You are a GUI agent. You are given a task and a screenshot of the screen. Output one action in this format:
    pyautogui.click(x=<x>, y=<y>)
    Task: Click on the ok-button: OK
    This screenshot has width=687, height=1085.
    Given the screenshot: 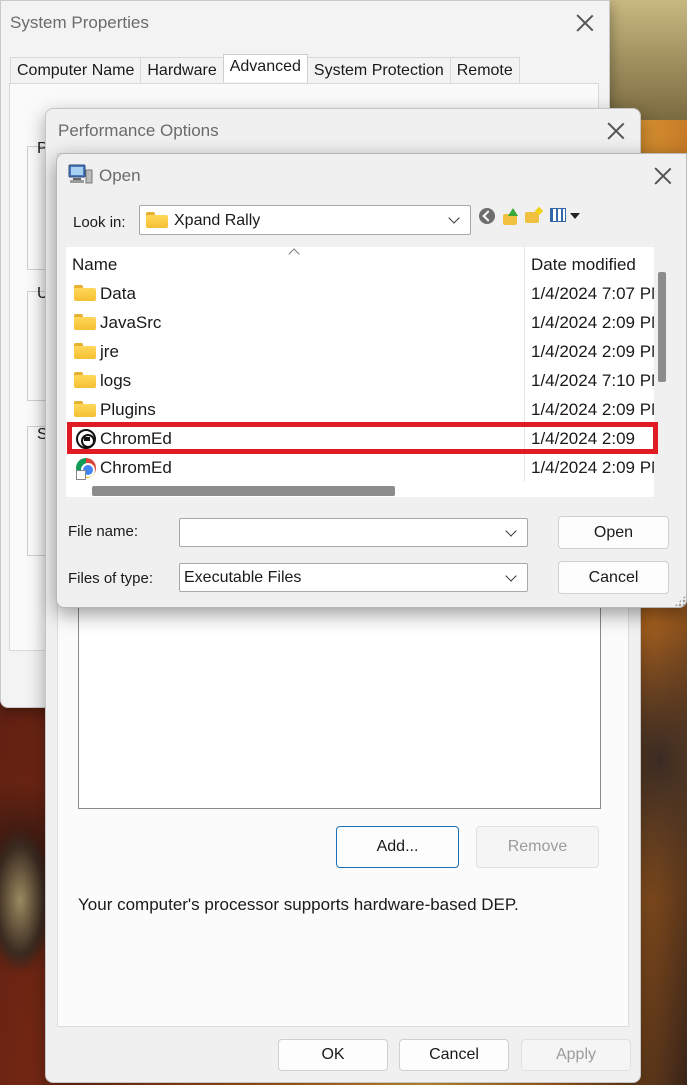 What is the action you would take?
    pyautogui.click(x=333, y=1055)
    